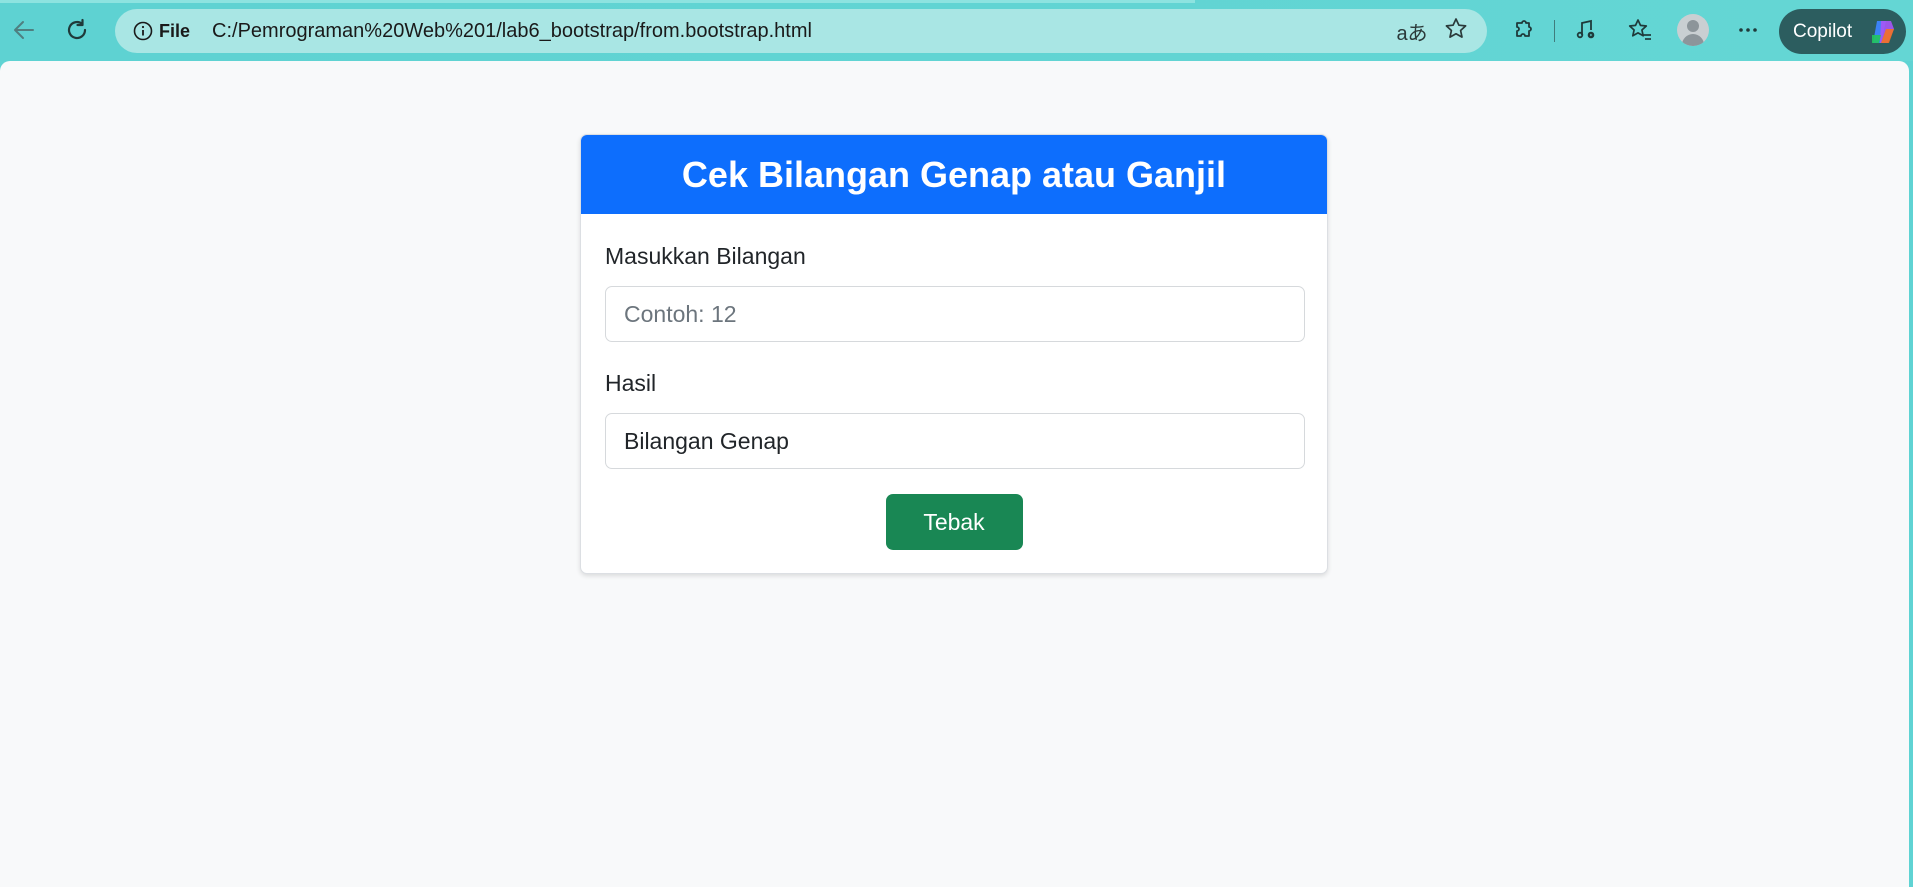  Describe the element at coordinates (175, 30) in the screenshot. I see `site-info-label: File` at that location.